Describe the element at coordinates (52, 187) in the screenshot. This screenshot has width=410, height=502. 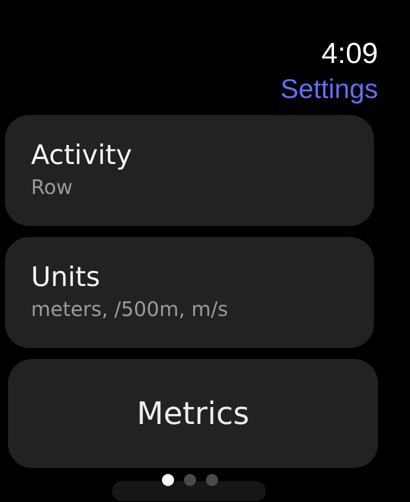
I see `row-value: Row` at that location.